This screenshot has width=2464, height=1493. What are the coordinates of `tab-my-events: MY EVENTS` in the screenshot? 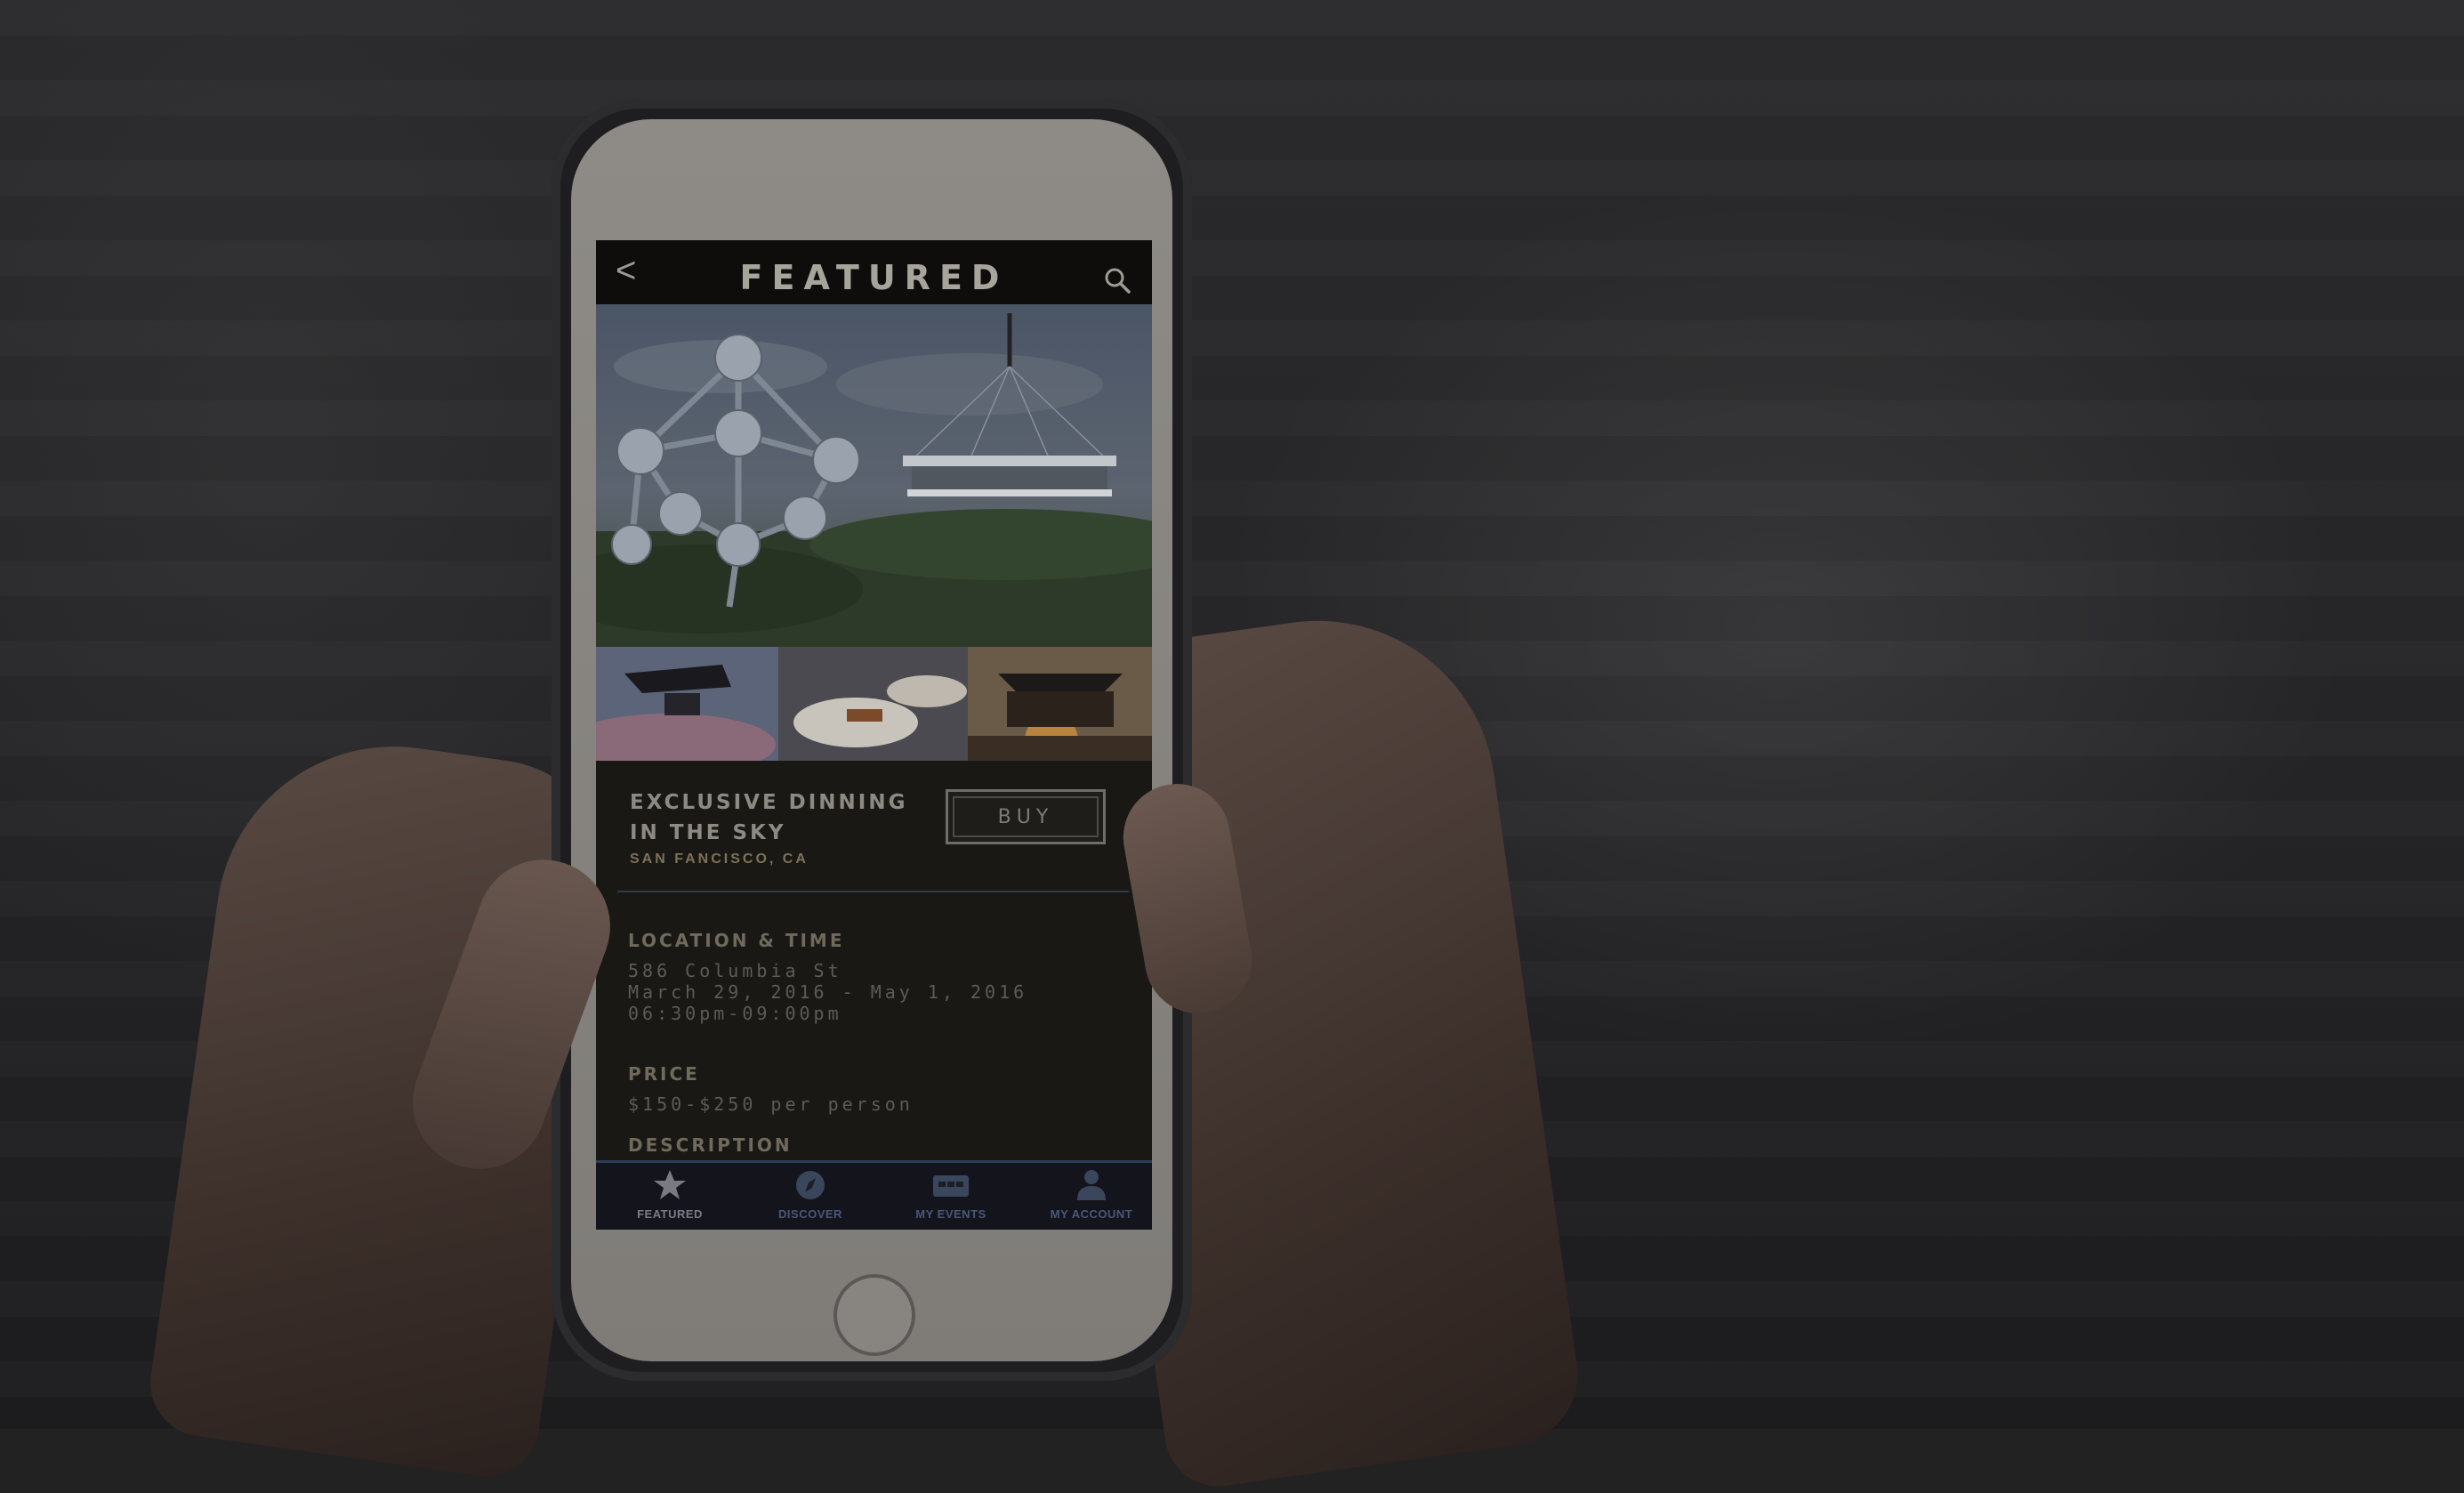 It's located at (951, 1196).